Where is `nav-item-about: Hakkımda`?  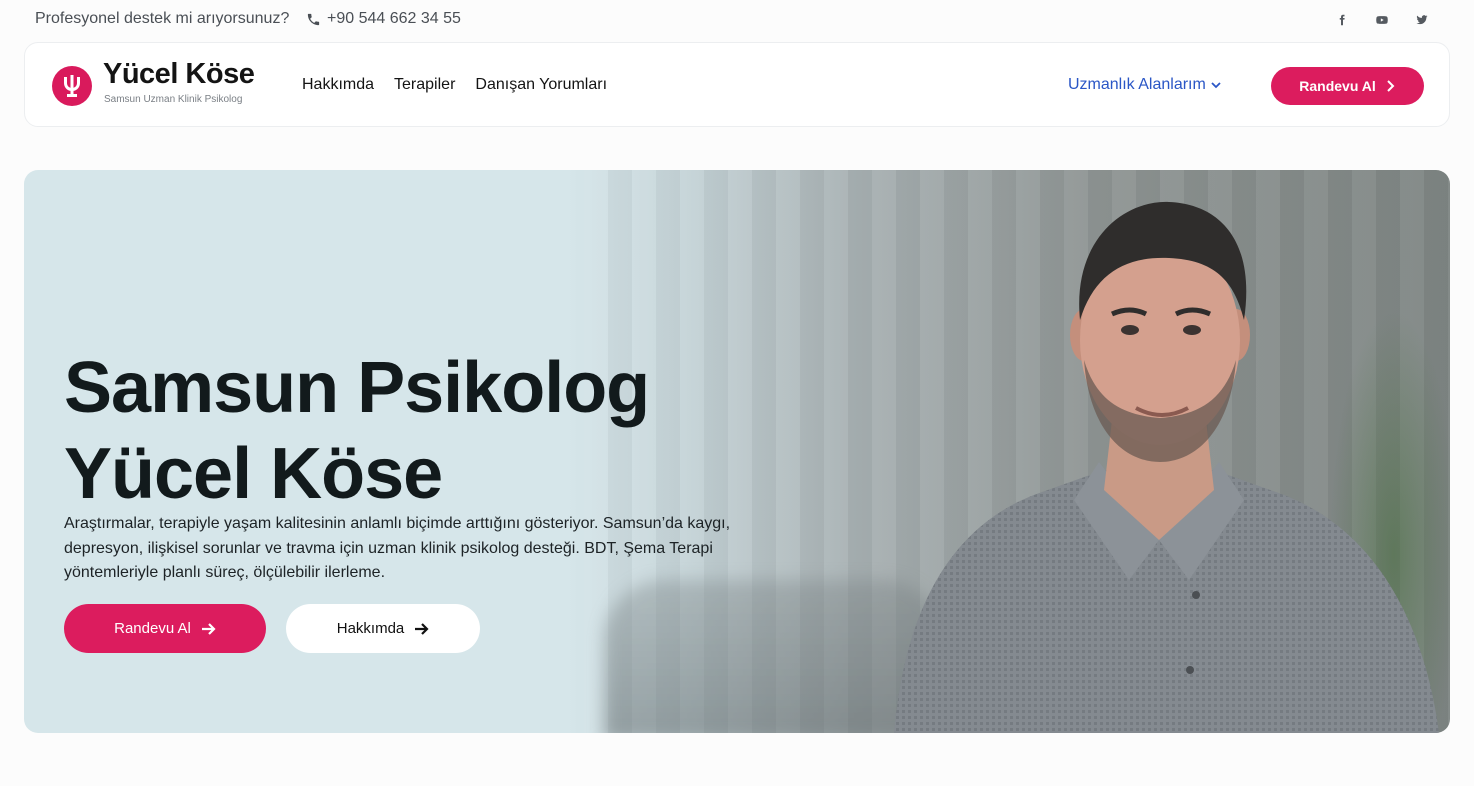 nav-item-about: Hakkımda is located at coordinates (338, 85).